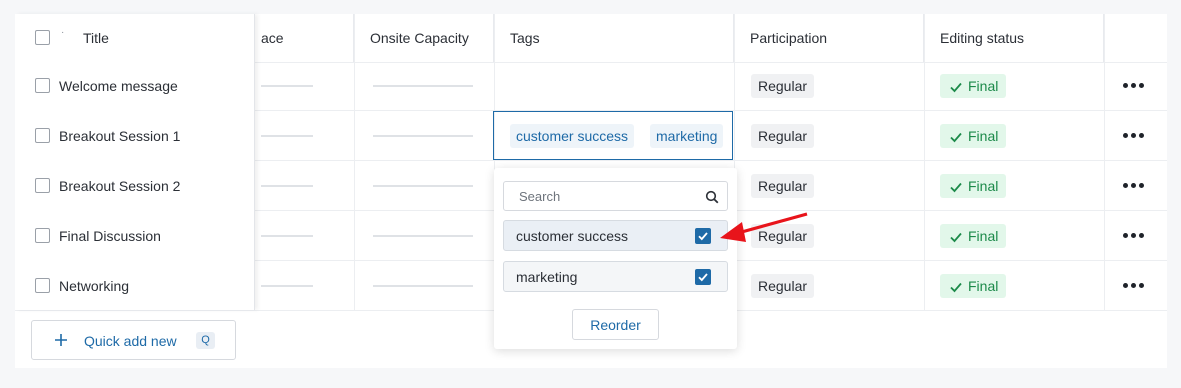 This screenshot has width=1181, height=388. What do you see at coordinates (614, 38) in the screenshot?
I see `column-header-tags: Tags` at bounding box center [614, 38].